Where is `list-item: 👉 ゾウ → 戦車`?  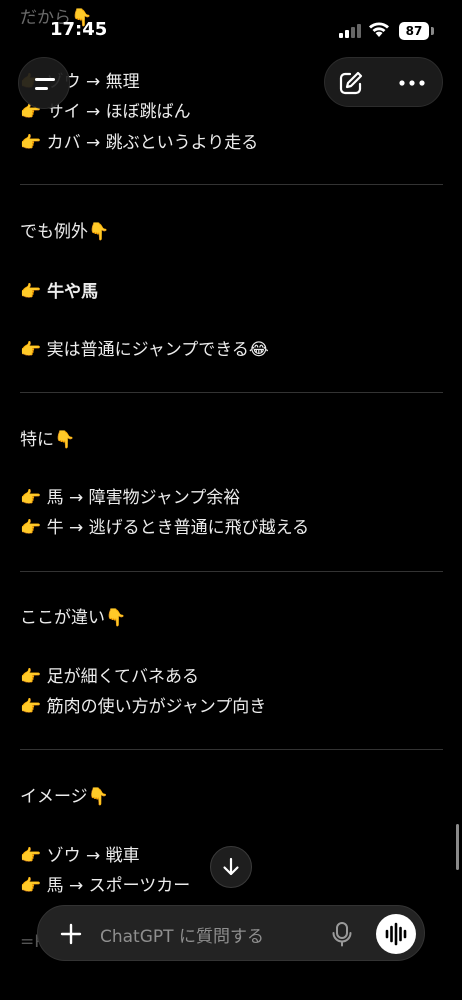 list-item: 👉 ゾウ → 戦車 is located at coordinates (80, 856).